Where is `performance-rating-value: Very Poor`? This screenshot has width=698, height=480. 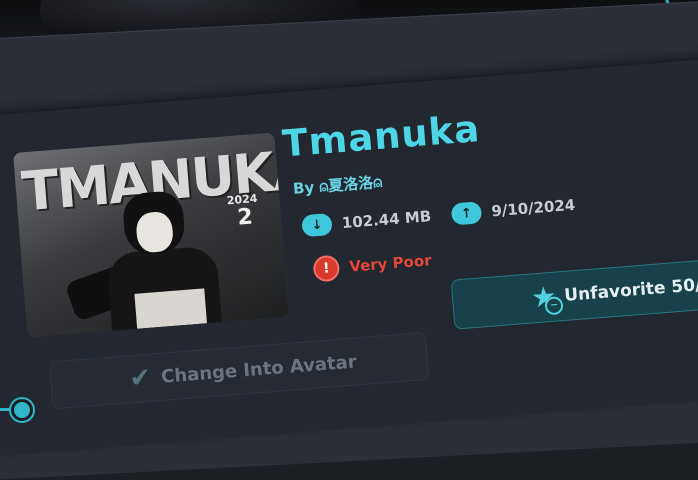 performance-rating-value: Very Poor is located at coordinates (390, 263).